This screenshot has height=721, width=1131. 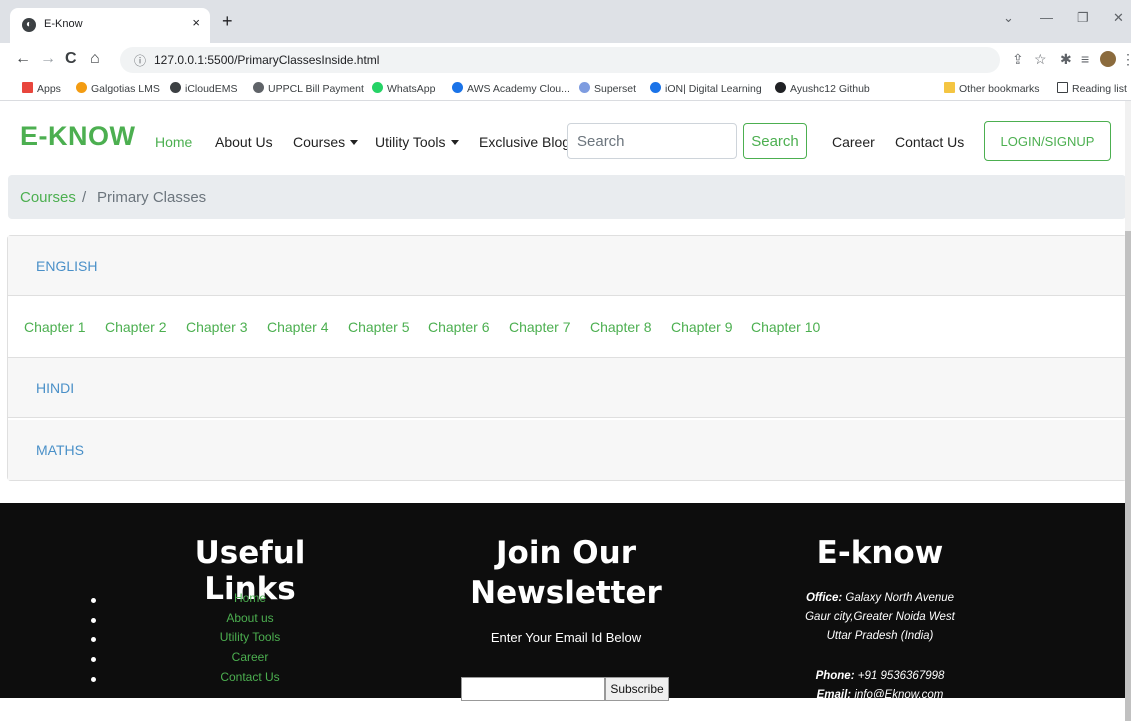 What do you see at coordinates (1108, 59) in the screenshot?
I see `profile-avatar` at bounding box center [1108, 59].